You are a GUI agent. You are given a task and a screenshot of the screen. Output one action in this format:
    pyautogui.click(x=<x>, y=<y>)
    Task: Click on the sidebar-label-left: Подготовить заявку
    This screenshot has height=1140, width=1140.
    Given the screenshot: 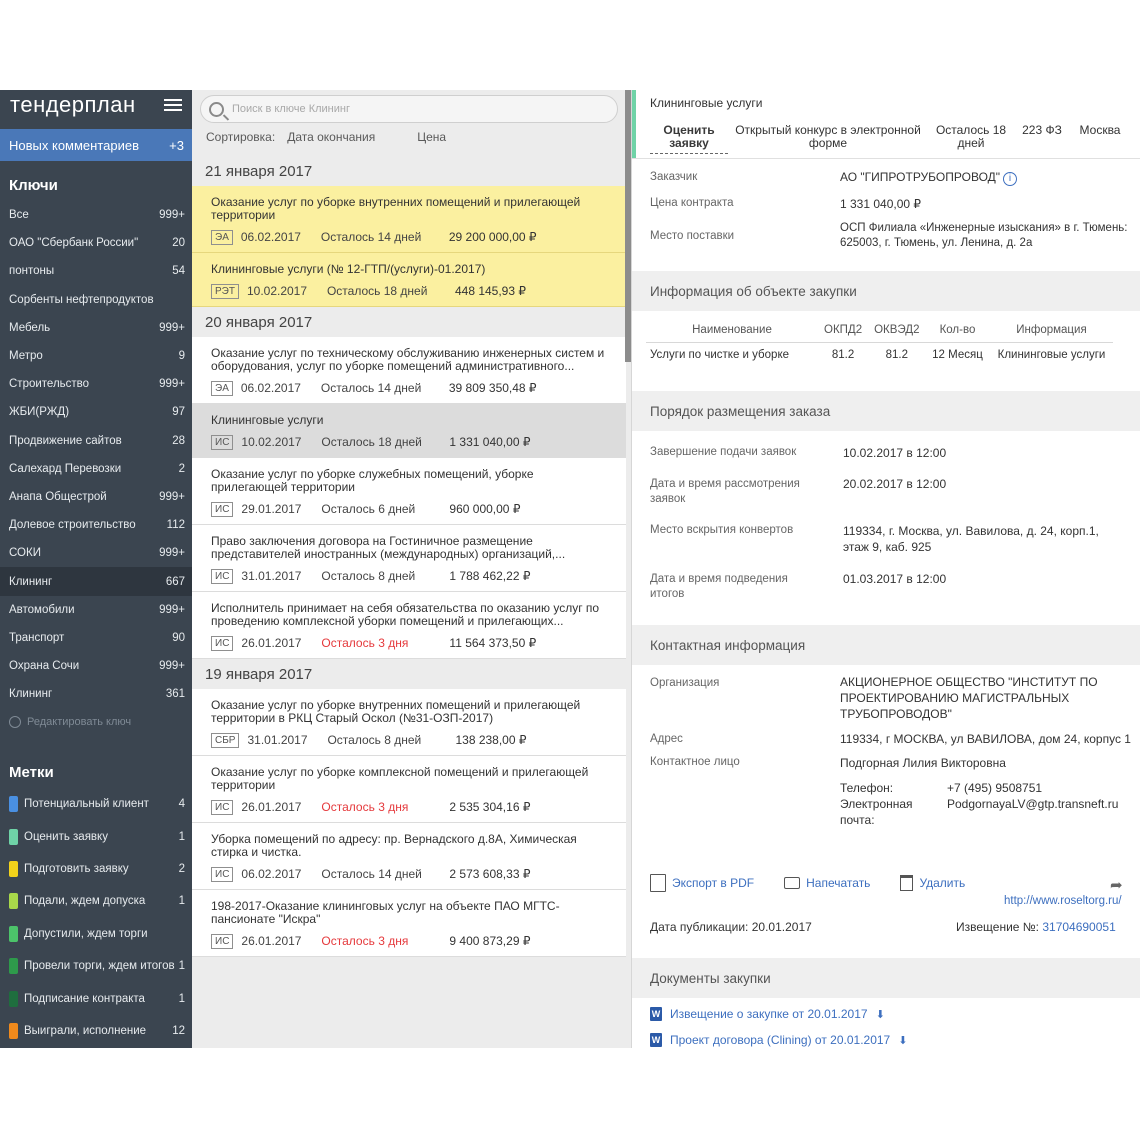 What is the action you would take?
    pyautogui.click(x=69, y=868)
    